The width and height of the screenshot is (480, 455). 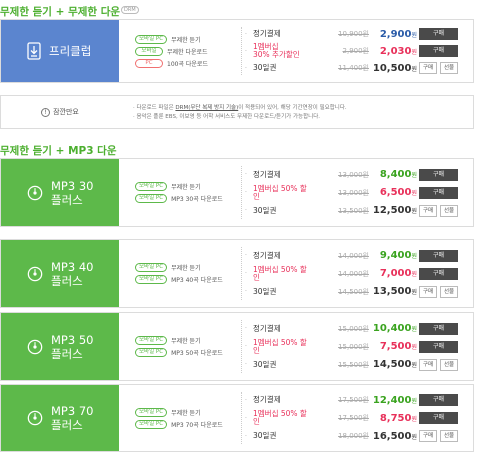 I want to click on sale-price-value: 10,500, so click(x=392, y=68).